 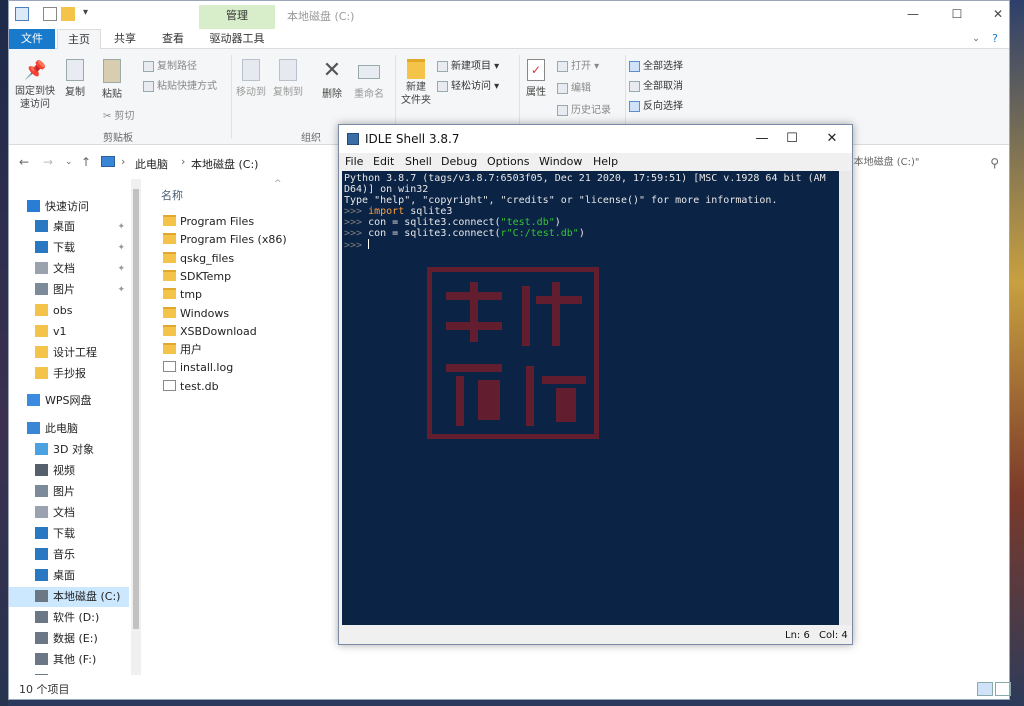 What do you see at coordinates (574, 86) in the screenshot?
I see `edit-button: 编辑` at bounding box center [574, 86].